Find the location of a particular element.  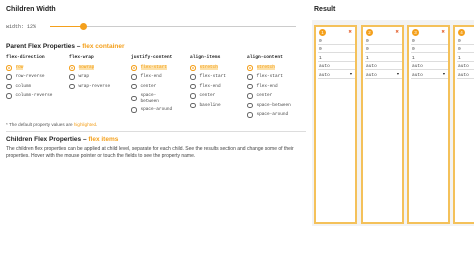

column-head-flex-direction: flex-direction is located at coordinates (25, 57).